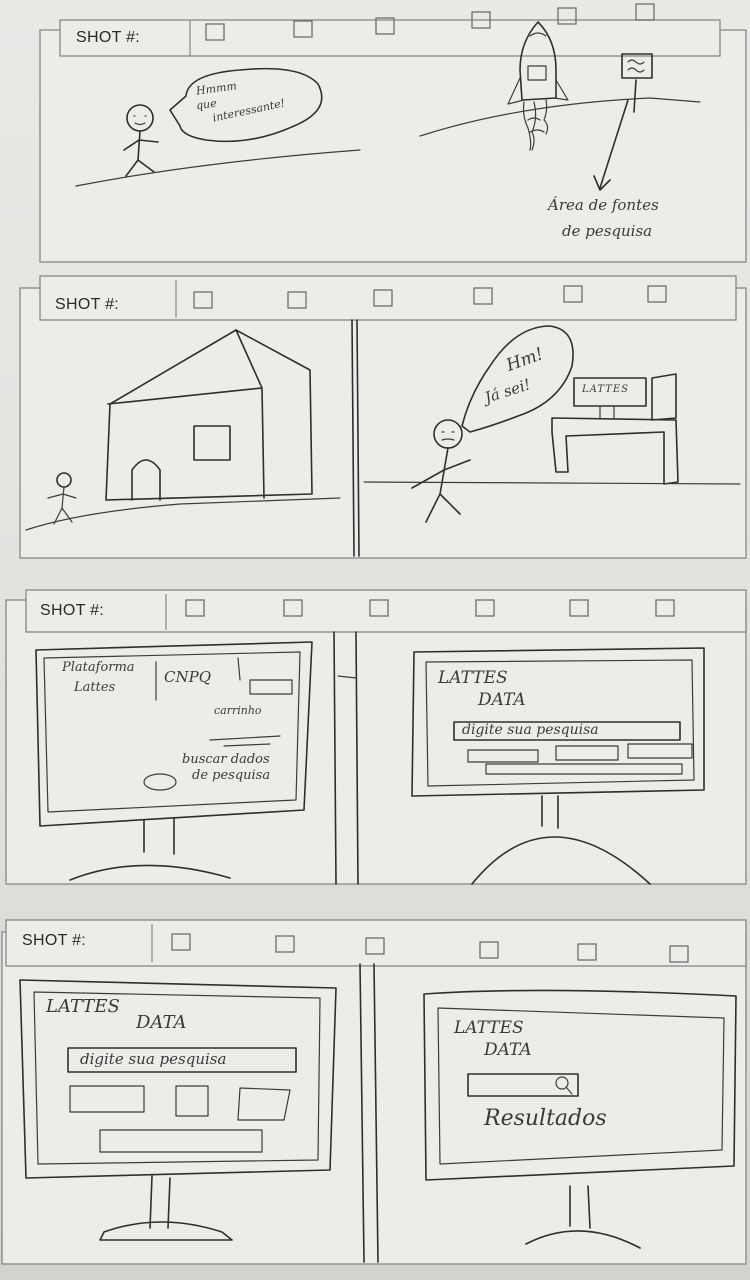 This screenshot has width=750, height=1280. Describe the element at coordinates (489, 1028) in the screenshot. I see `shot-4-right-title-1: LATTES` at that location.